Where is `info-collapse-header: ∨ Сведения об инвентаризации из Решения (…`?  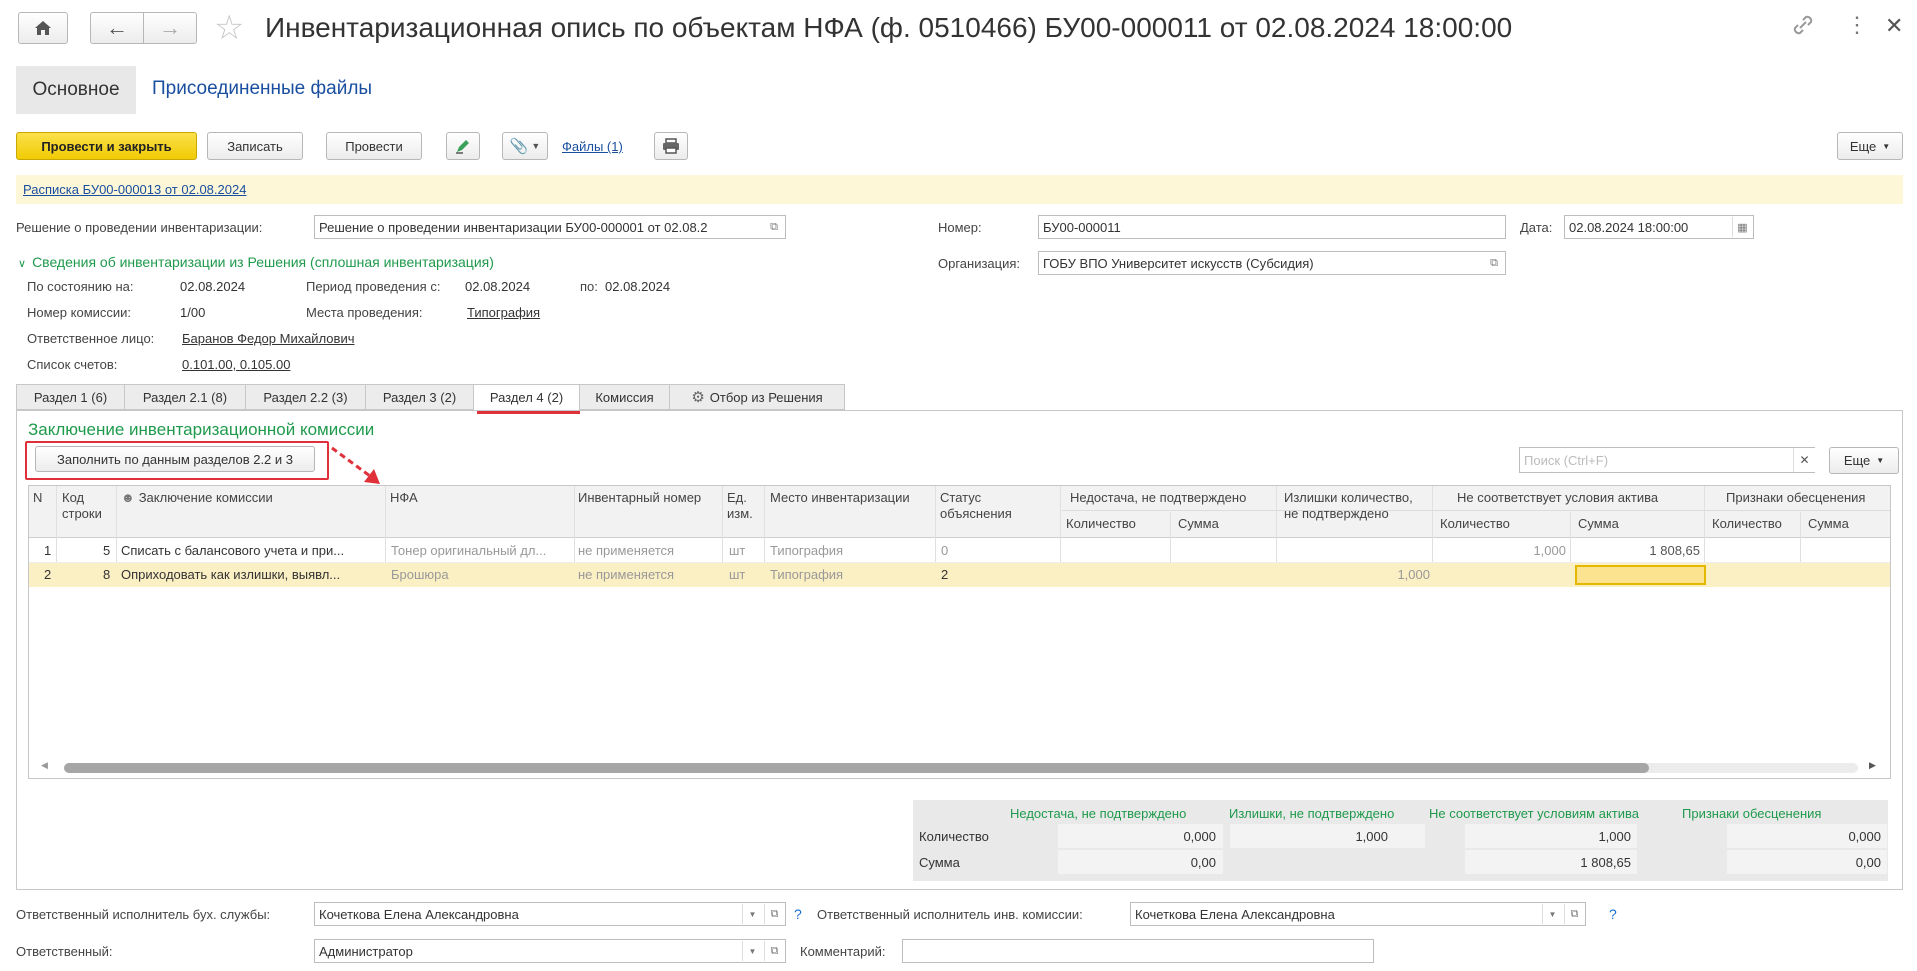
info-collapse-header: ∨ Сведения об инвентаризации из Решения (… is located at coordinates (256, 262).